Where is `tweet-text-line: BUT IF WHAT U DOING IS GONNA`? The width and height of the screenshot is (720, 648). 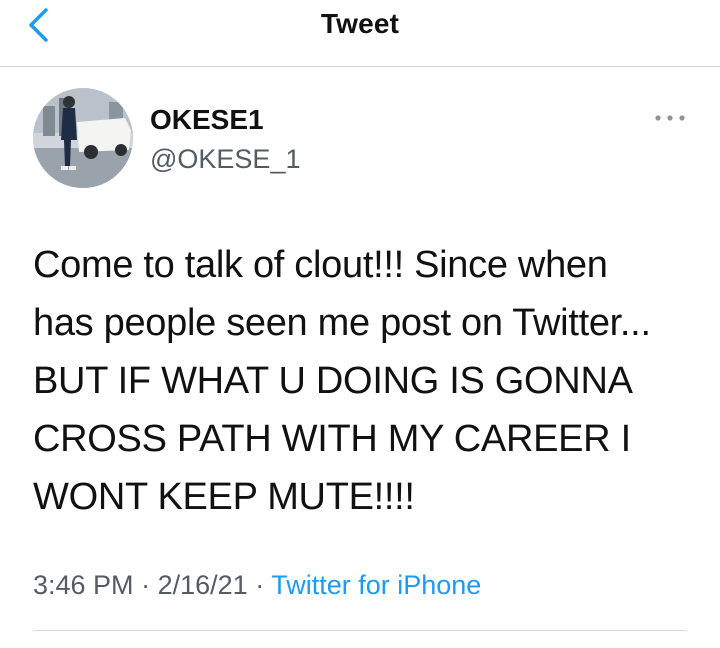
tweet-text-line: BUT IF WHAT U DOING IS GONNA is located at coordinates (333, 381).